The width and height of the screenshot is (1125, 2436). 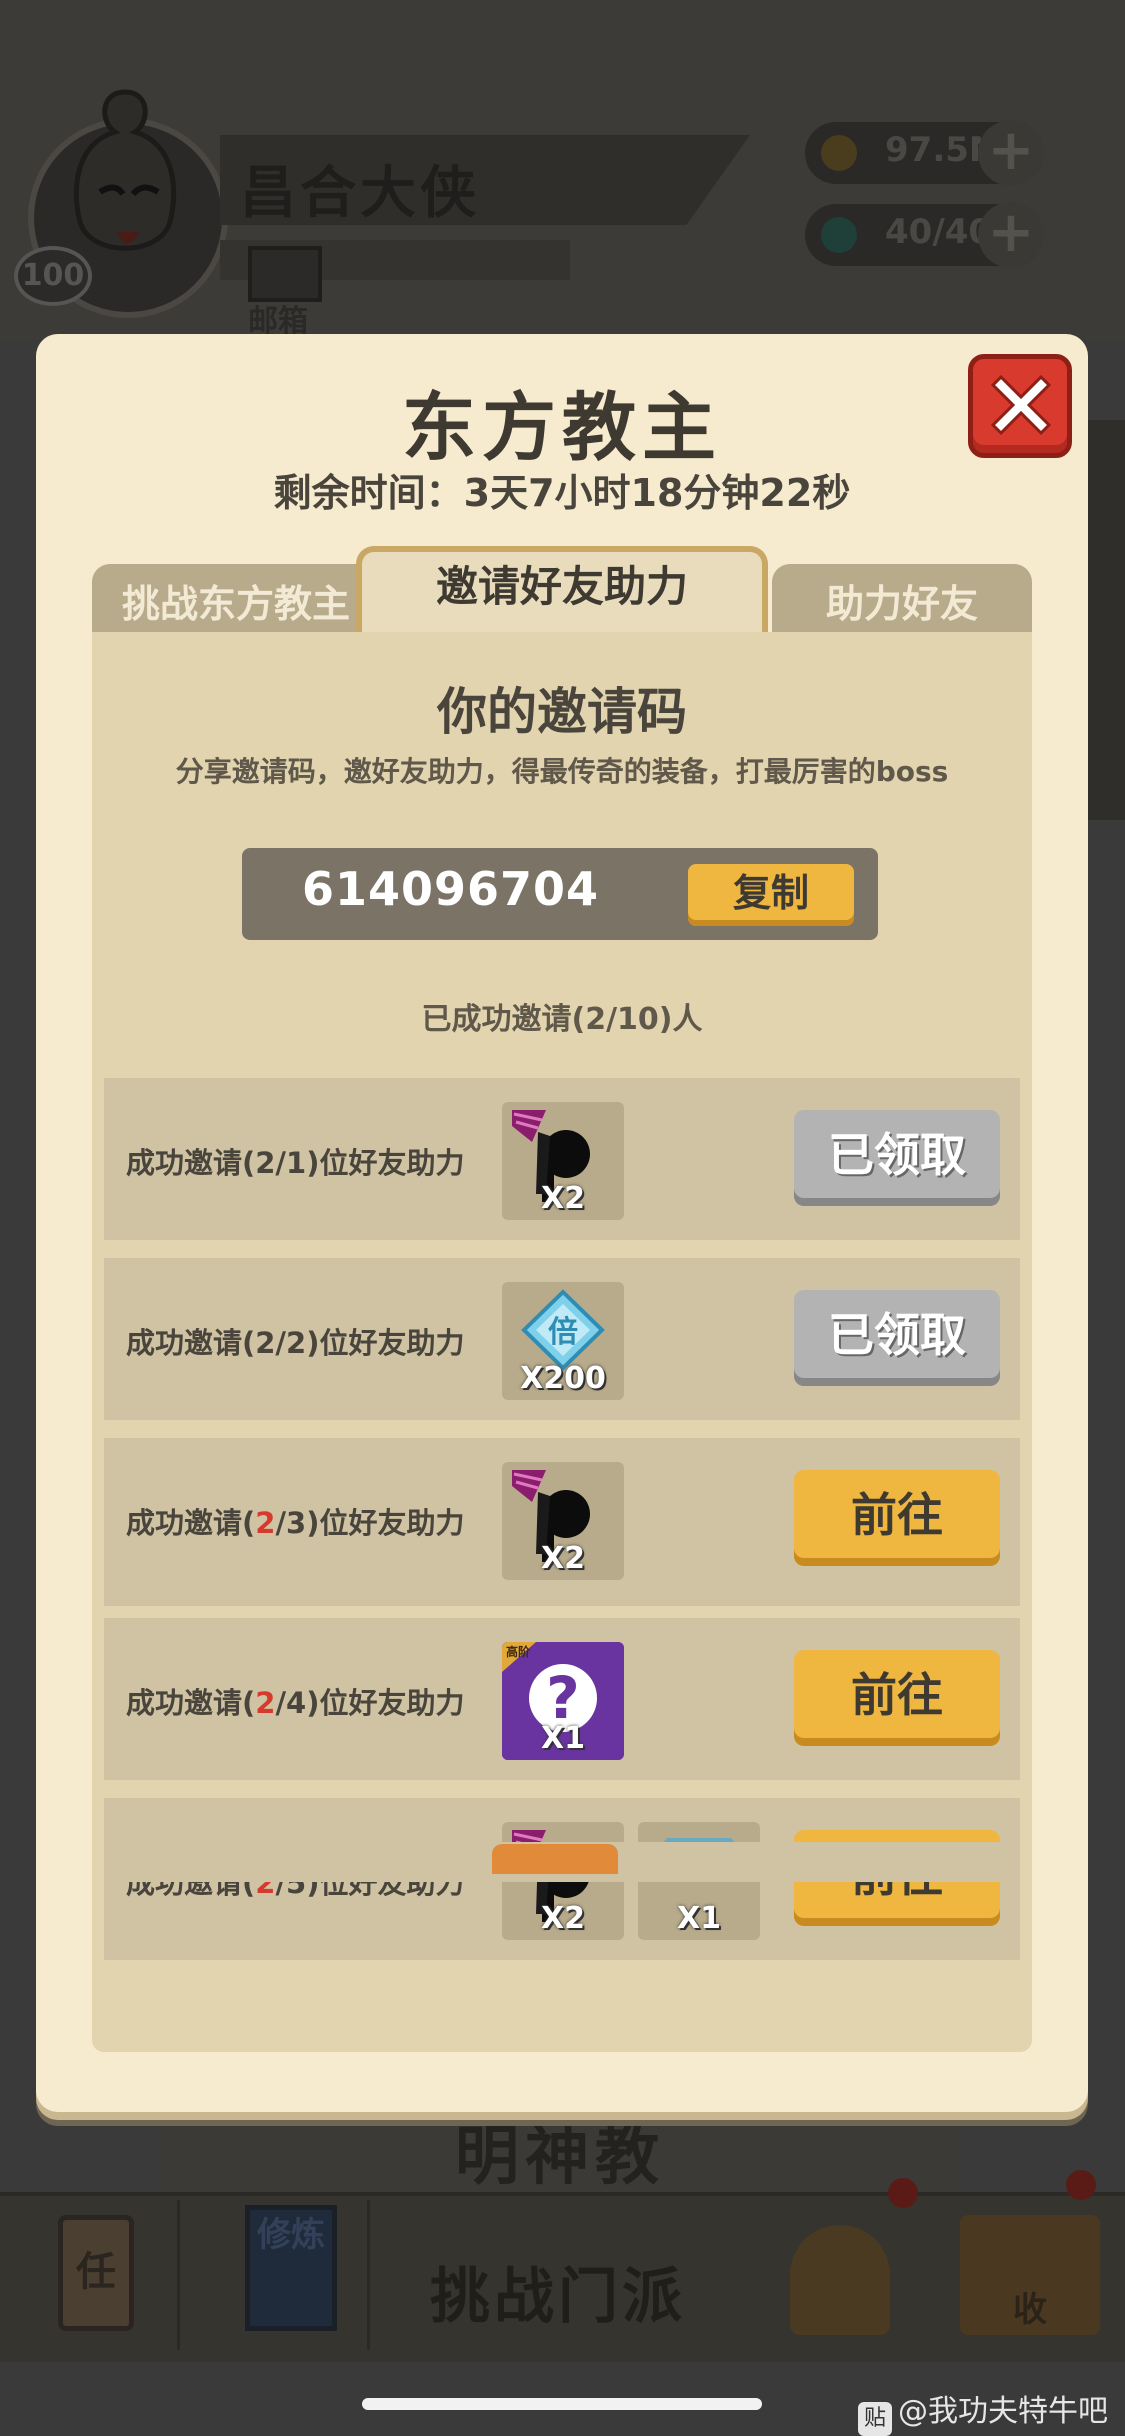 What do you see at coordinates (563, 1332) in the screenshot?
I see `svg-text: 倍` at bounding box center [563, 1332].